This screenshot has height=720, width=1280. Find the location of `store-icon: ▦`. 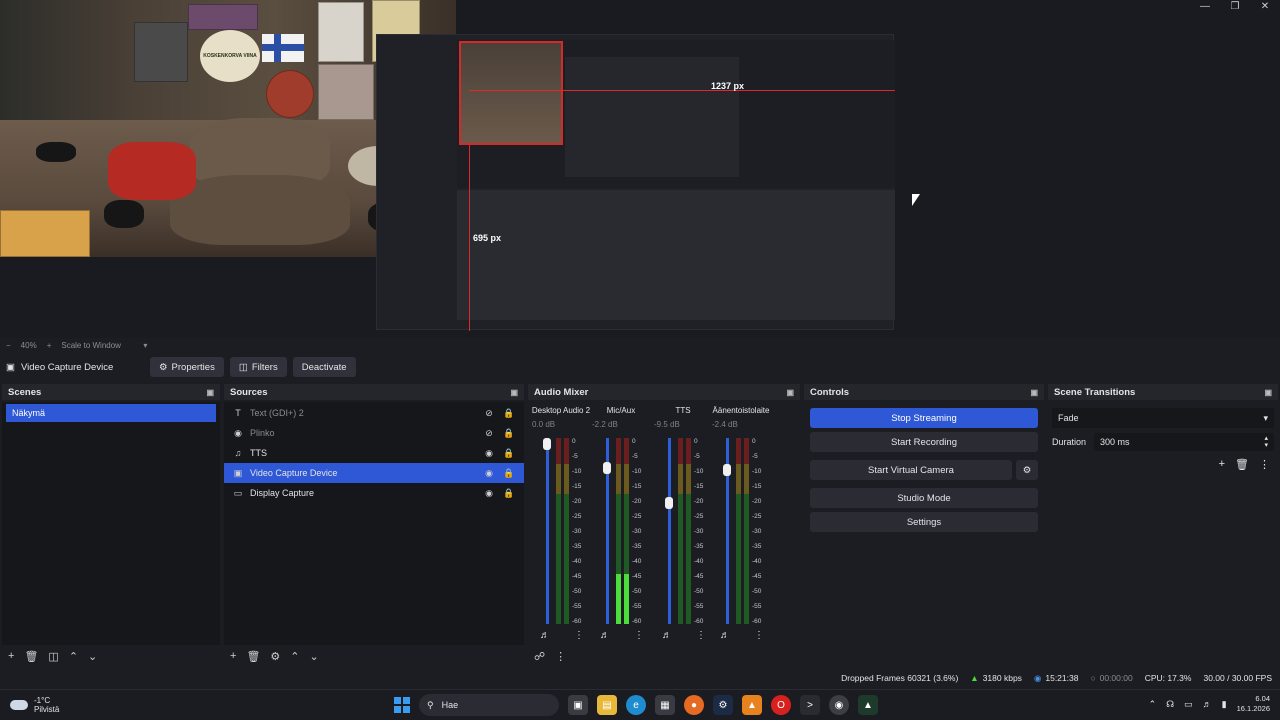

store-icon: ▦ is located at coordinates (665, 705).